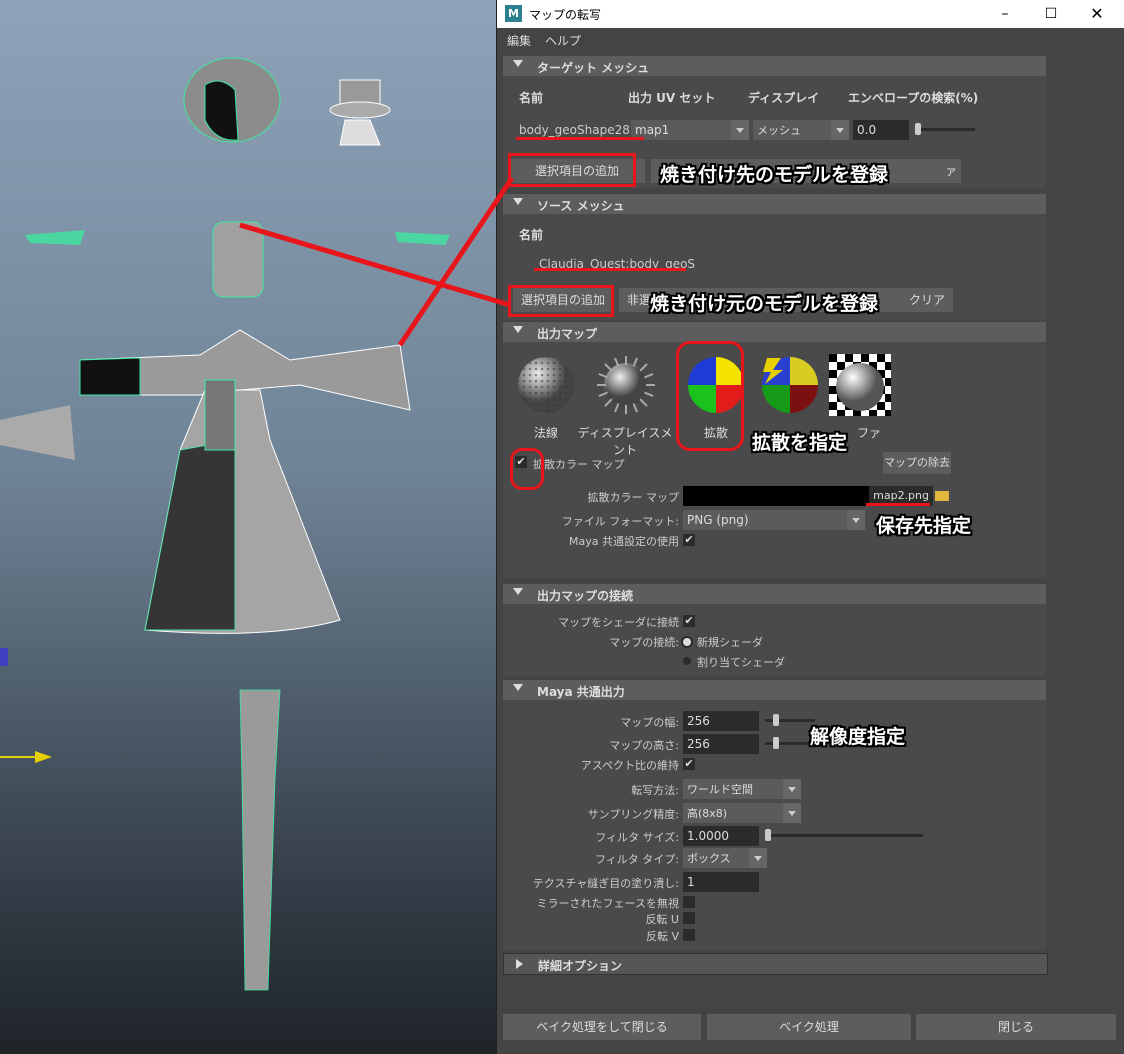 The width and height of the screenshot is (1124, 1054). Describe the element at coordinates (800, 443) in the screenshot. I see `annotation-diffuse: 拡散を指定` at that location.